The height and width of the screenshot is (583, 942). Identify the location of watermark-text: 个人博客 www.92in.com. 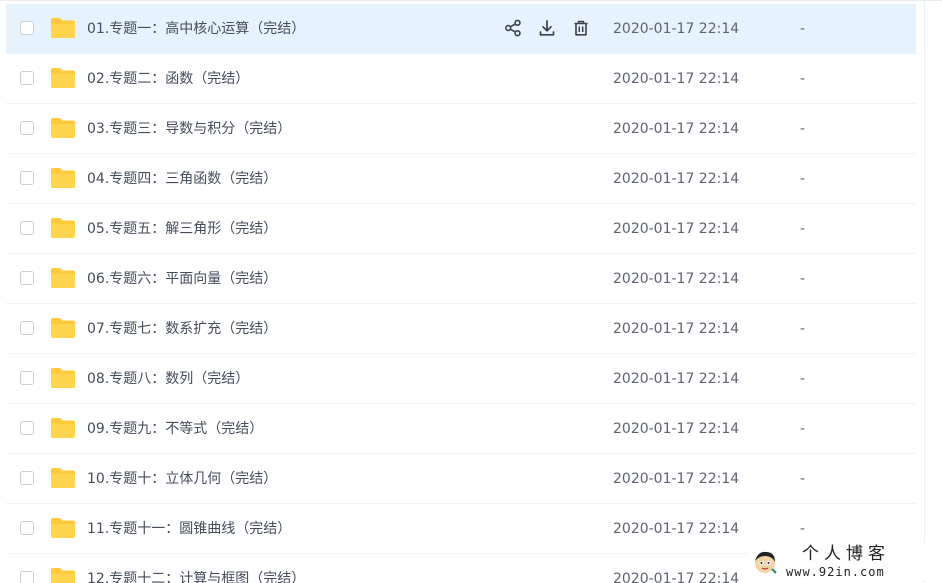
(838, 561).